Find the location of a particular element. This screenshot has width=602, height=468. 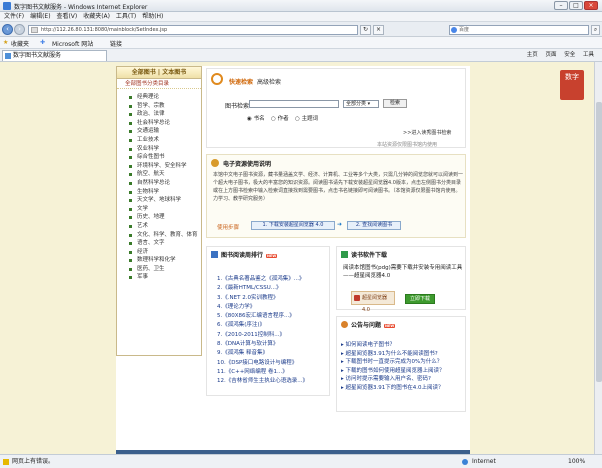

ranking-item: 12.《吉林省师生主执业心语选录...》 is located at coordinates (273, 381).